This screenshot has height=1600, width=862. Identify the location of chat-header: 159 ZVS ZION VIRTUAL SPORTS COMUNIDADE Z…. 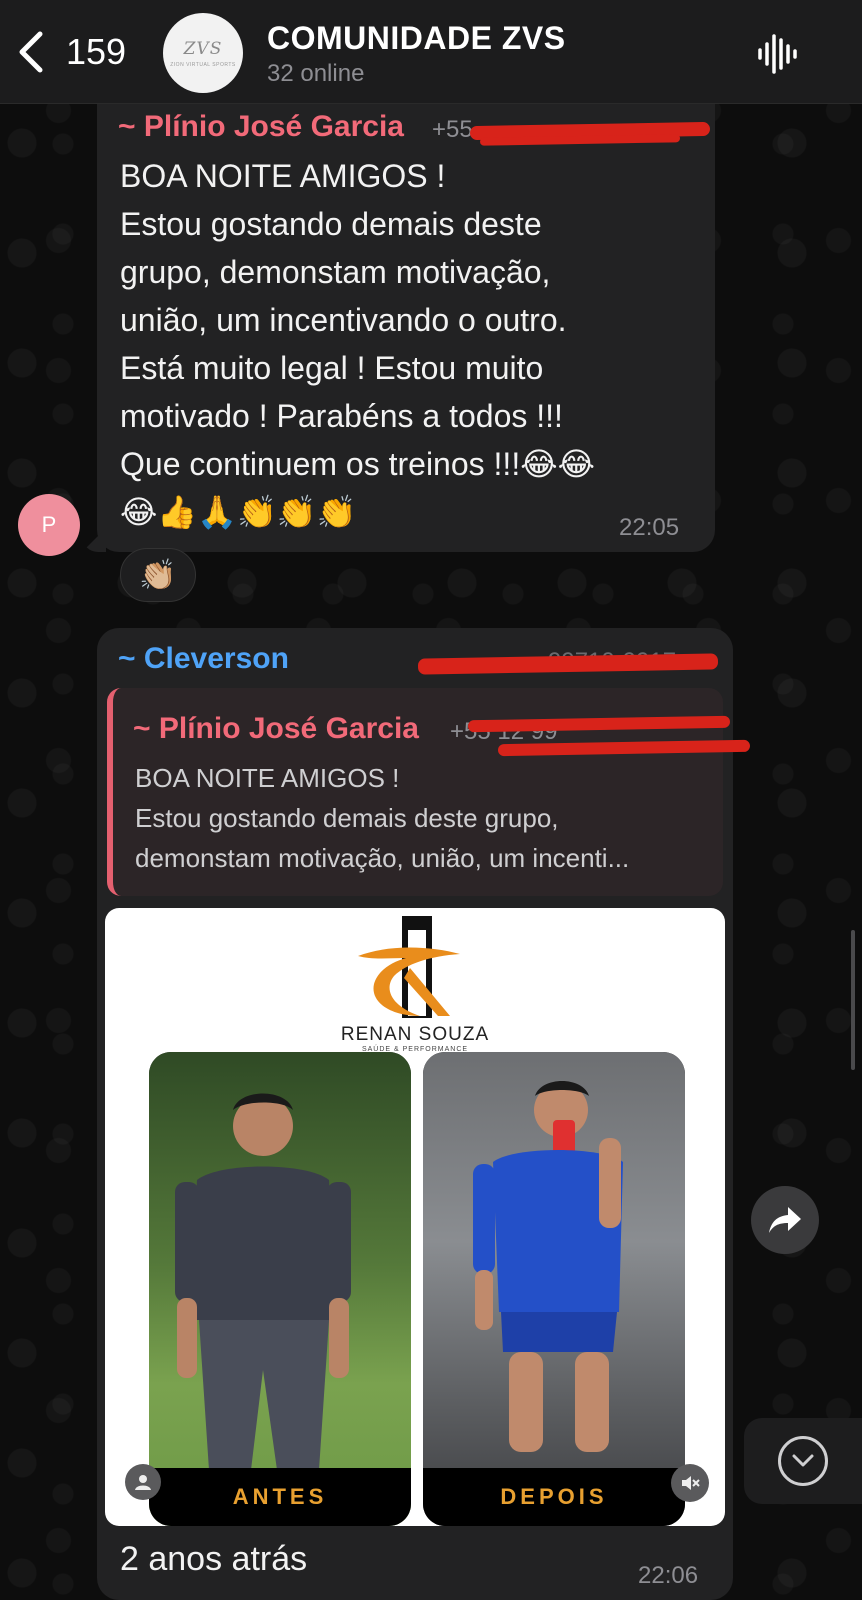
(431, 52).